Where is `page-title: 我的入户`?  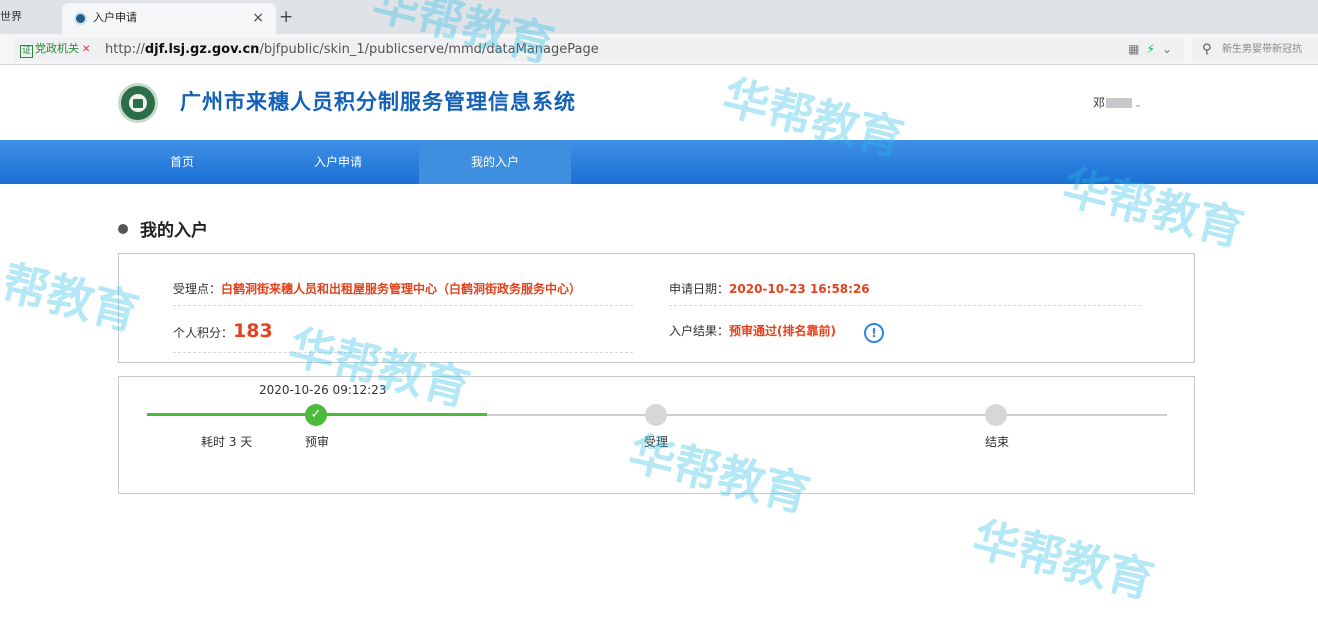 page-title: 我的入户 is located at coordinates (163, 228).